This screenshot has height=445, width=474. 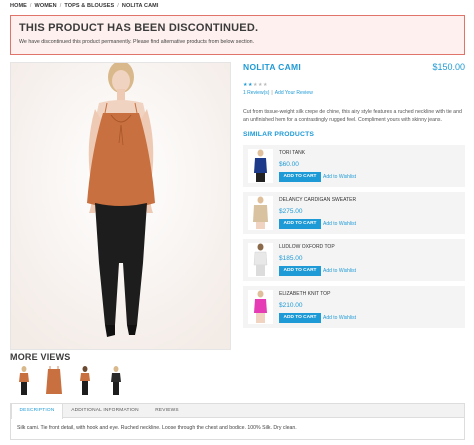 What do you see at coordinates (354, 85) in the screenshot?
I see `rating-stars: ★★★★★` at bounding box center [354, 85].